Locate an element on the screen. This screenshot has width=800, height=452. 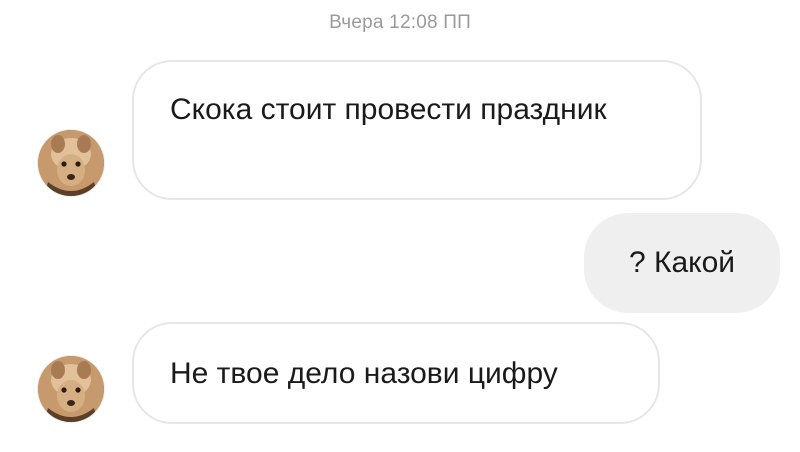
outgoing-message-bubble: ? Какой is located at coordinates (682, 263).